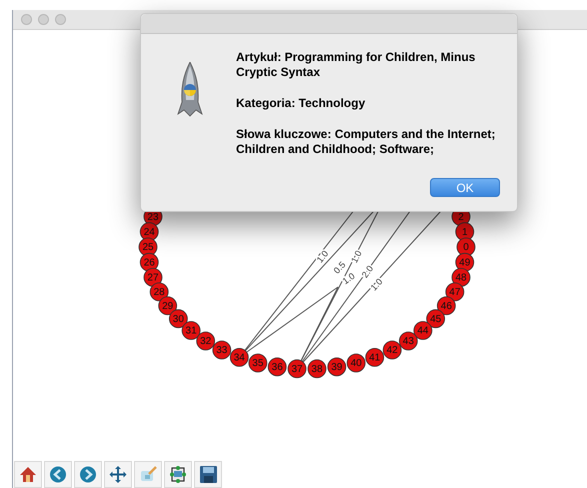  What do you see at coordinates (222, 350) in the screenshot?
I see `graph-node: 33` at bounding box center [222, 350].